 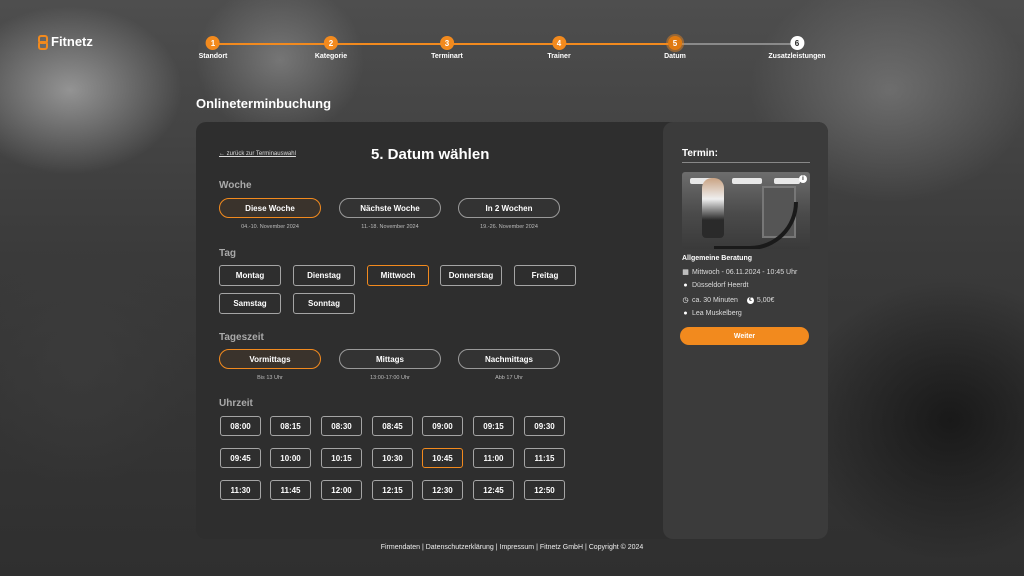 What do you see at coordinates (756, 225) in the screenshot?
I see `battle-rope` at bounding box center [756, 225].